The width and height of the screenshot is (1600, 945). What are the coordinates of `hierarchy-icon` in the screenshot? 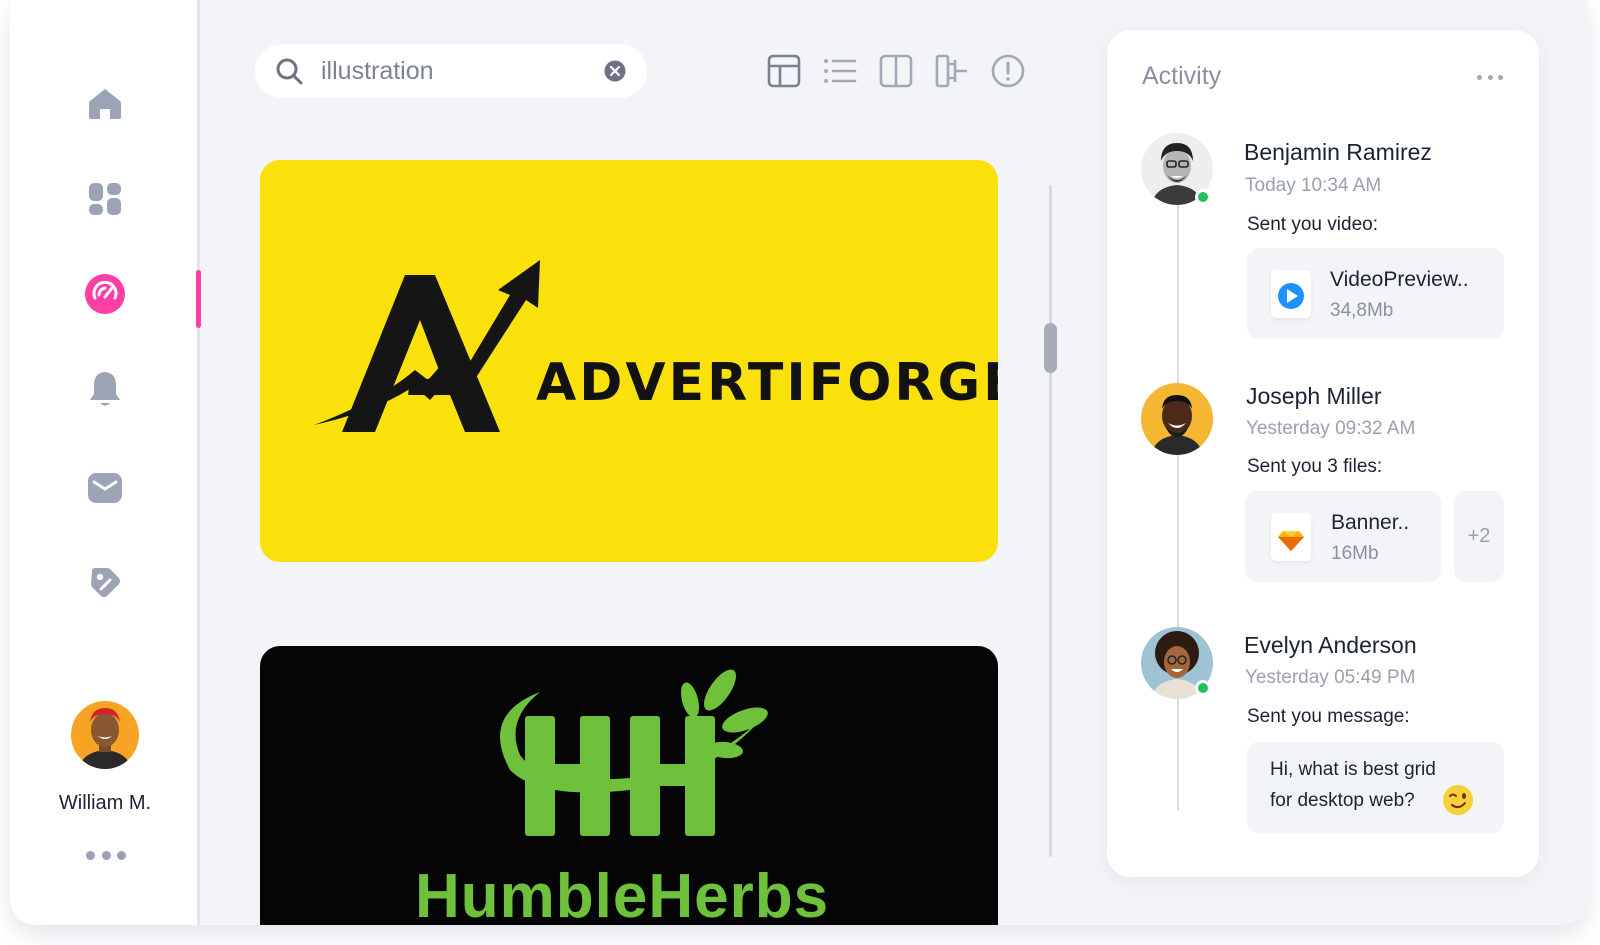 It's located at (951, 71).